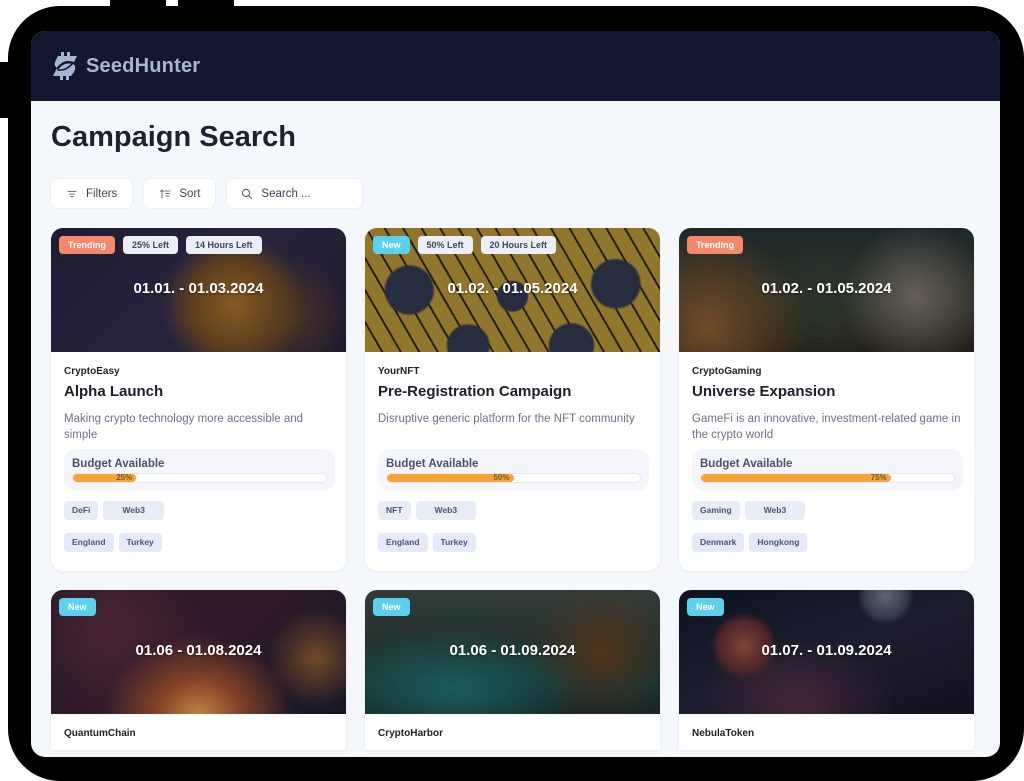  I want to click on campaign-image: New 01.06 - 01.09.2024, so click(512, 652).